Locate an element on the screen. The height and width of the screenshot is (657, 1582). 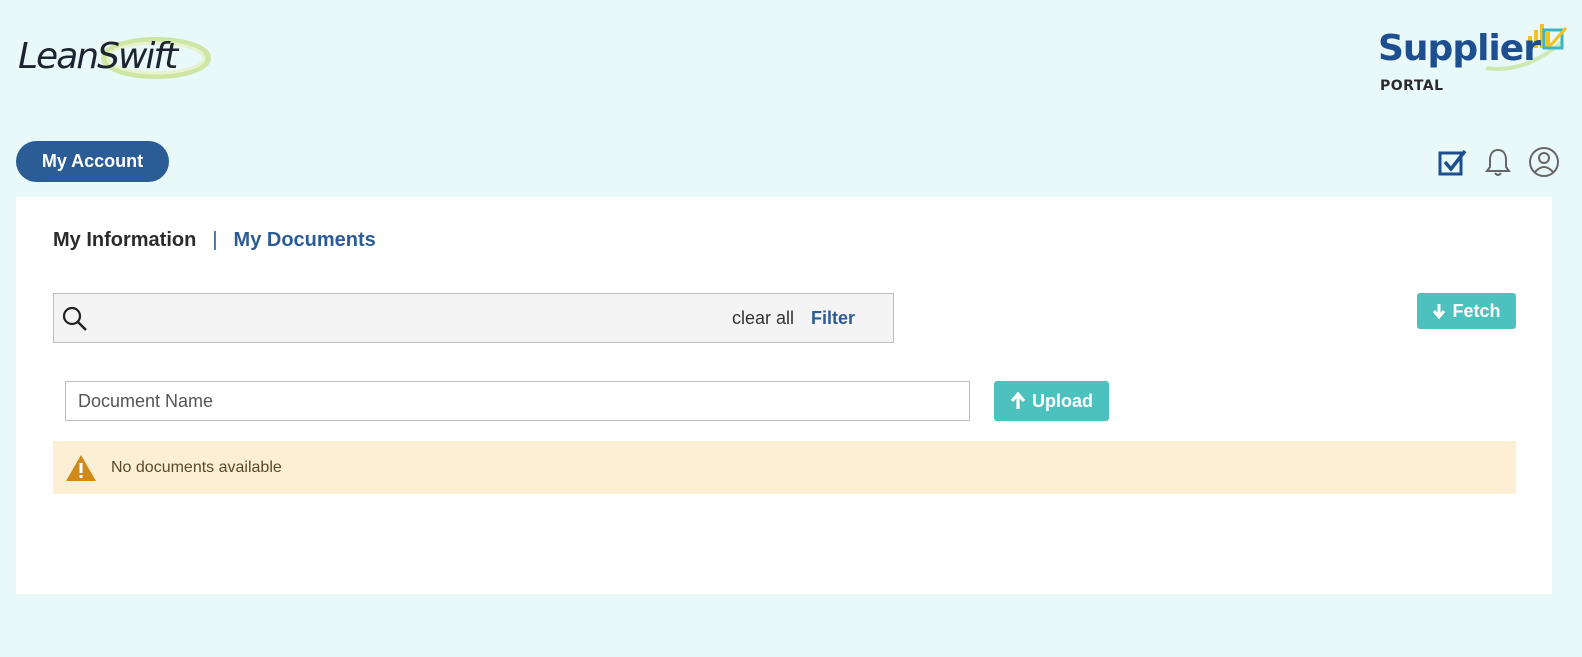
checkbox-icon is located at coordinates (1452, 162).